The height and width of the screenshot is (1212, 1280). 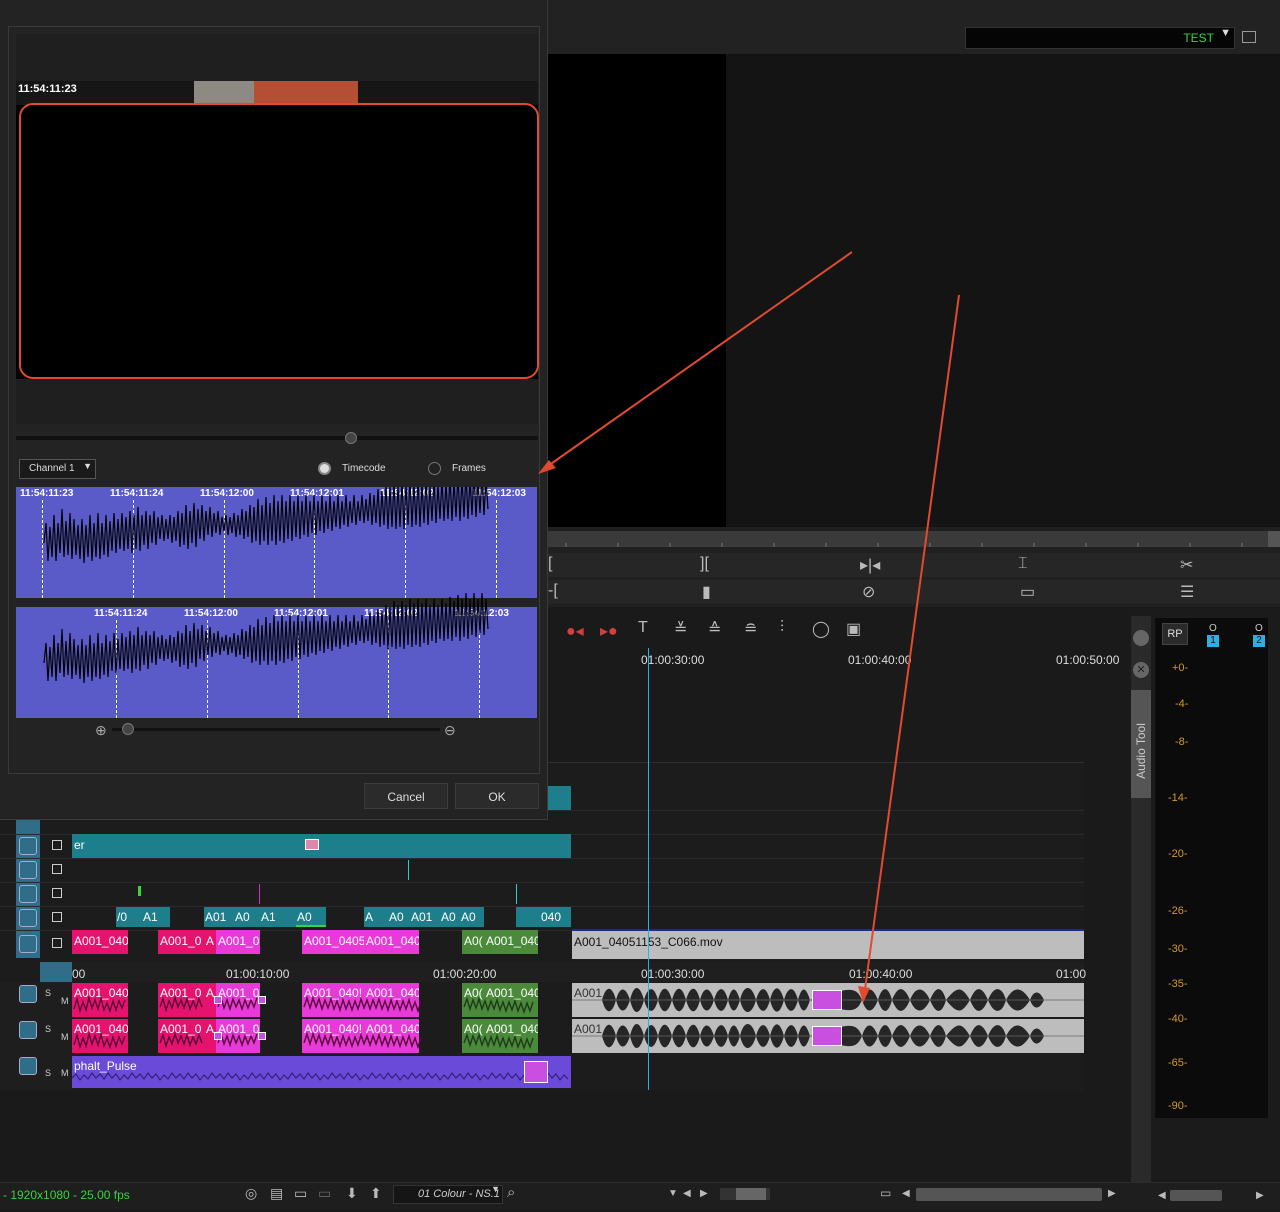 What do you see at coordinates (1187, 592) in the screenshot?
I see `list-icon: ☰` at bounding box center [1187, 592].